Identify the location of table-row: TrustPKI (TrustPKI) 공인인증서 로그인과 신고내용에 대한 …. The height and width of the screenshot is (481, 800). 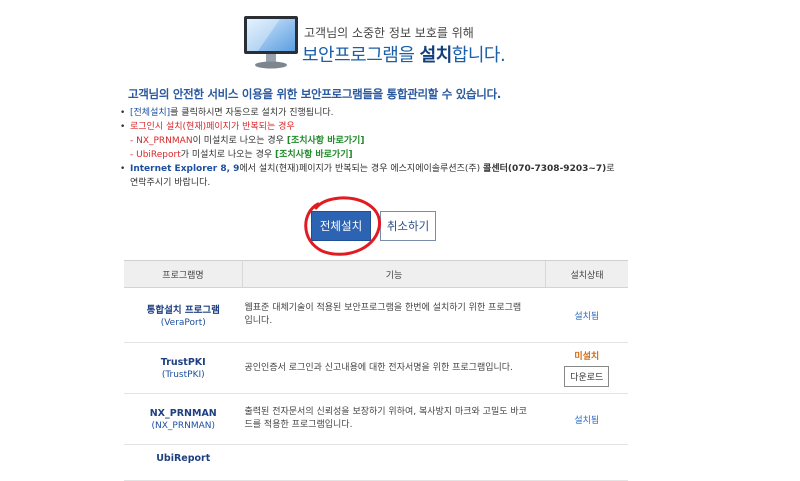
(376, 368).